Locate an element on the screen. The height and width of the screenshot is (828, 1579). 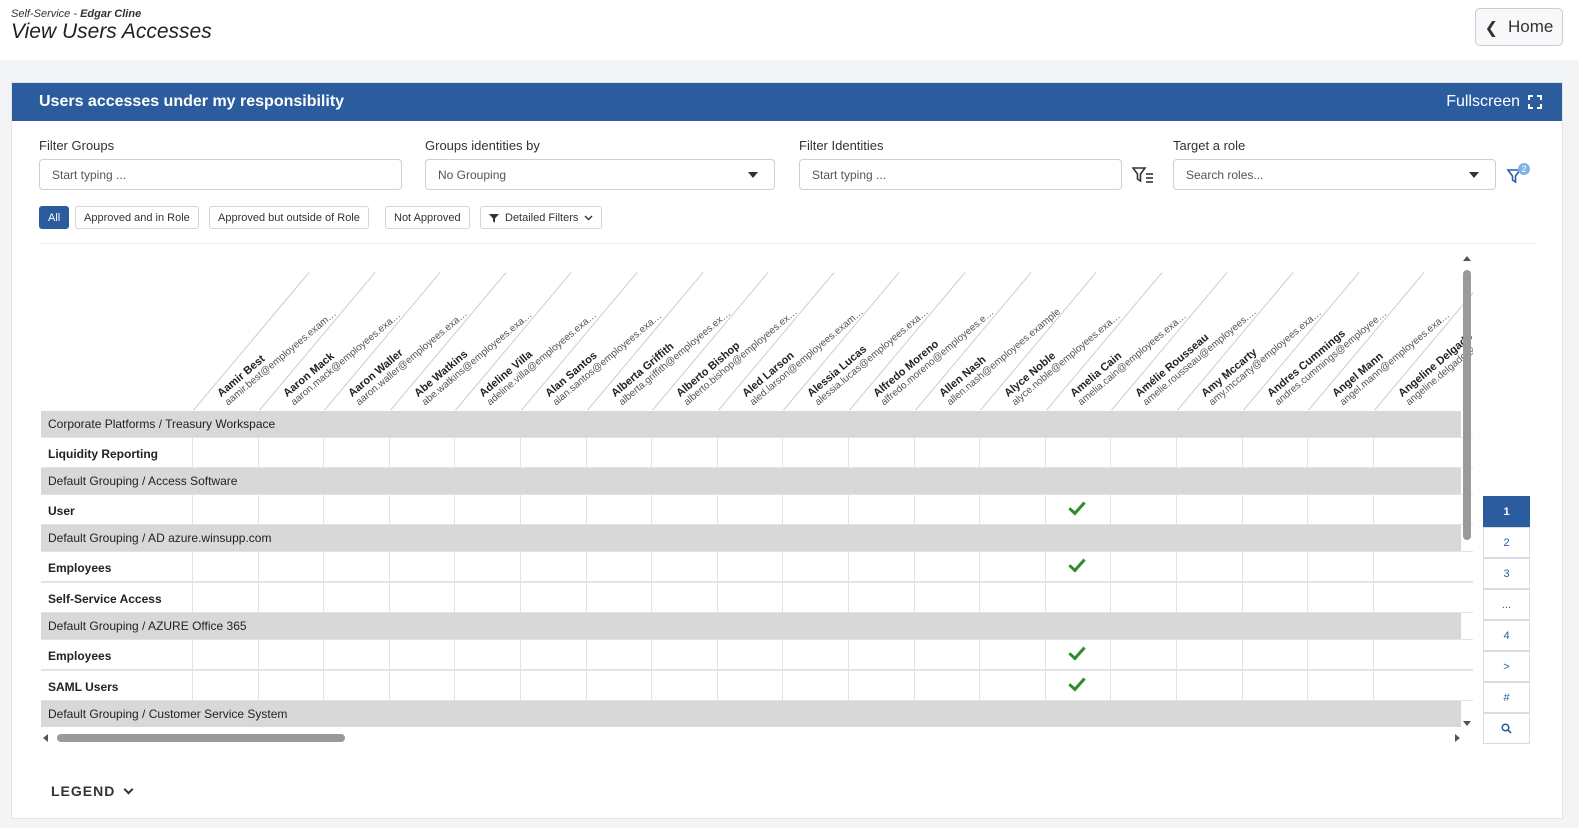
horizontal-scroll-thumb is located at coordinates (201, 738).